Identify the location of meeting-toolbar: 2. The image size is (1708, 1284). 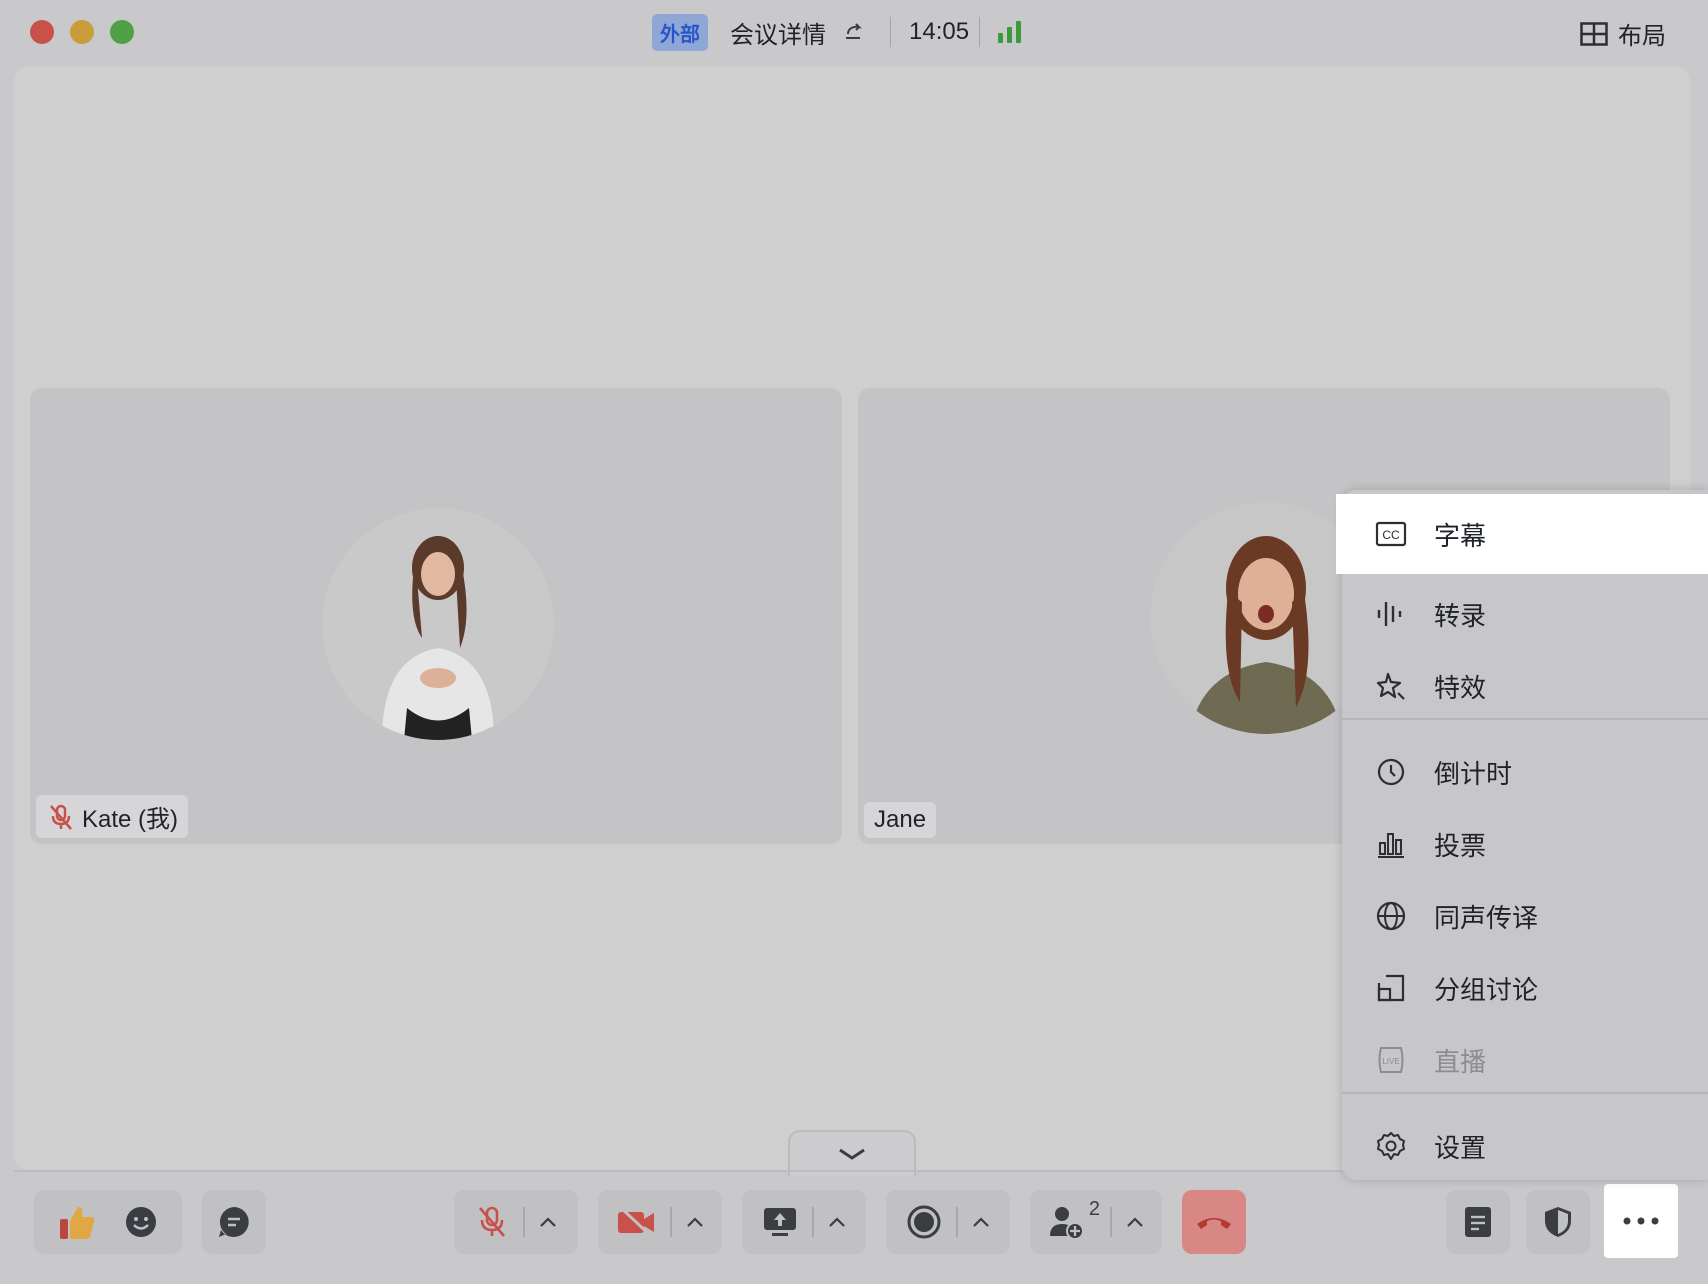
(852, 1227).